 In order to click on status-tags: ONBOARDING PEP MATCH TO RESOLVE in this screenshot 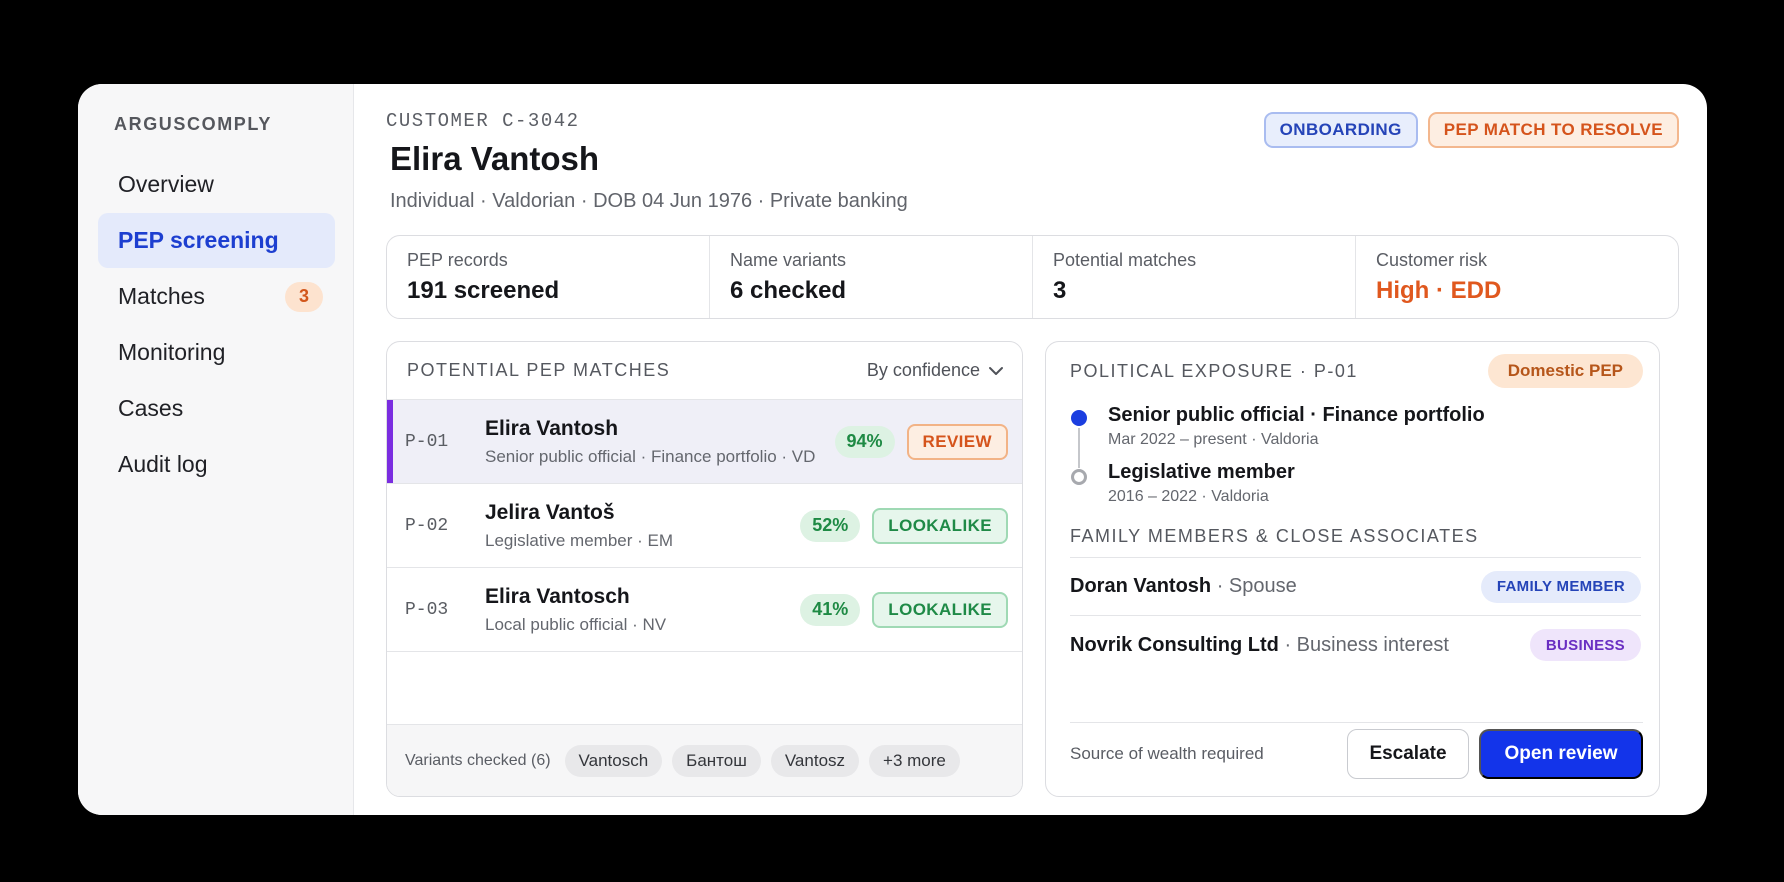, I will do `click(1471, 130)`.